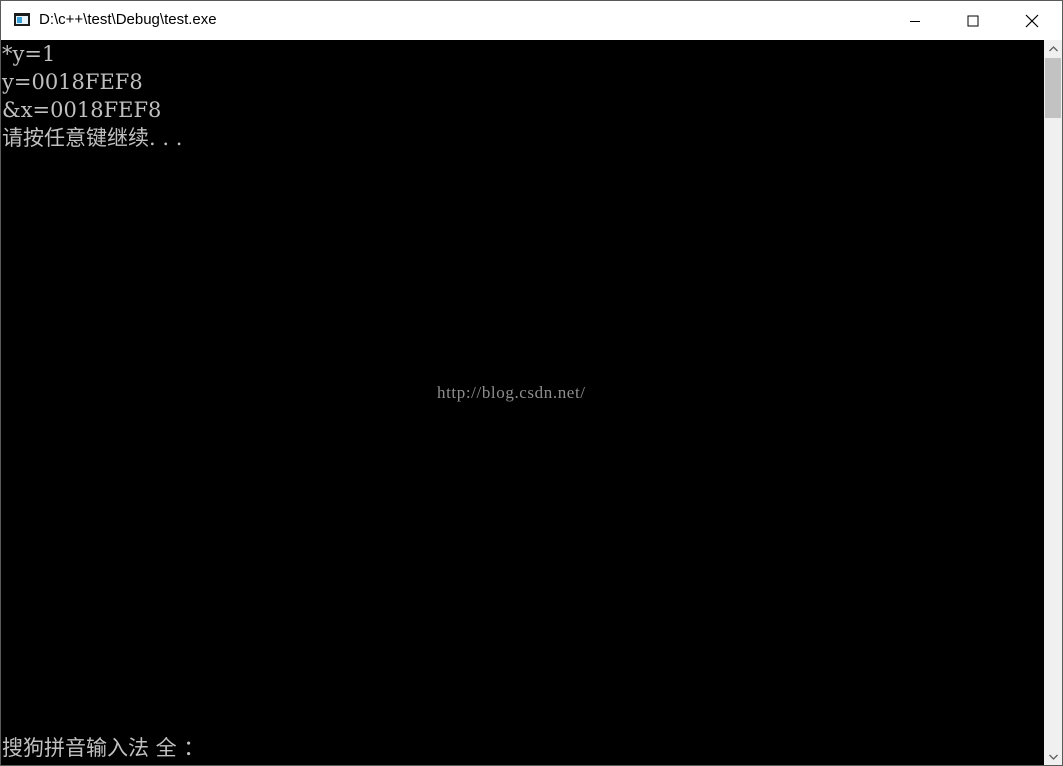  Describe the element at coordinates (92, 138) in the screenshot. I see `console-line: 请按任意键继续. . .` at that location.